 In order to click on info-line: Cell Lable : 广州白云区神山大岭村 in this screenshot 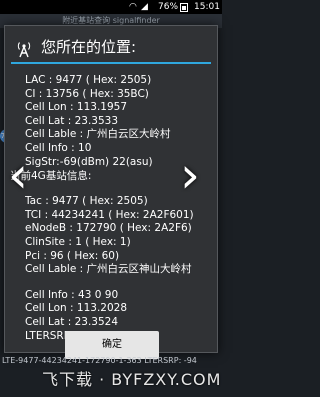, I will do `click(108, 269)`.